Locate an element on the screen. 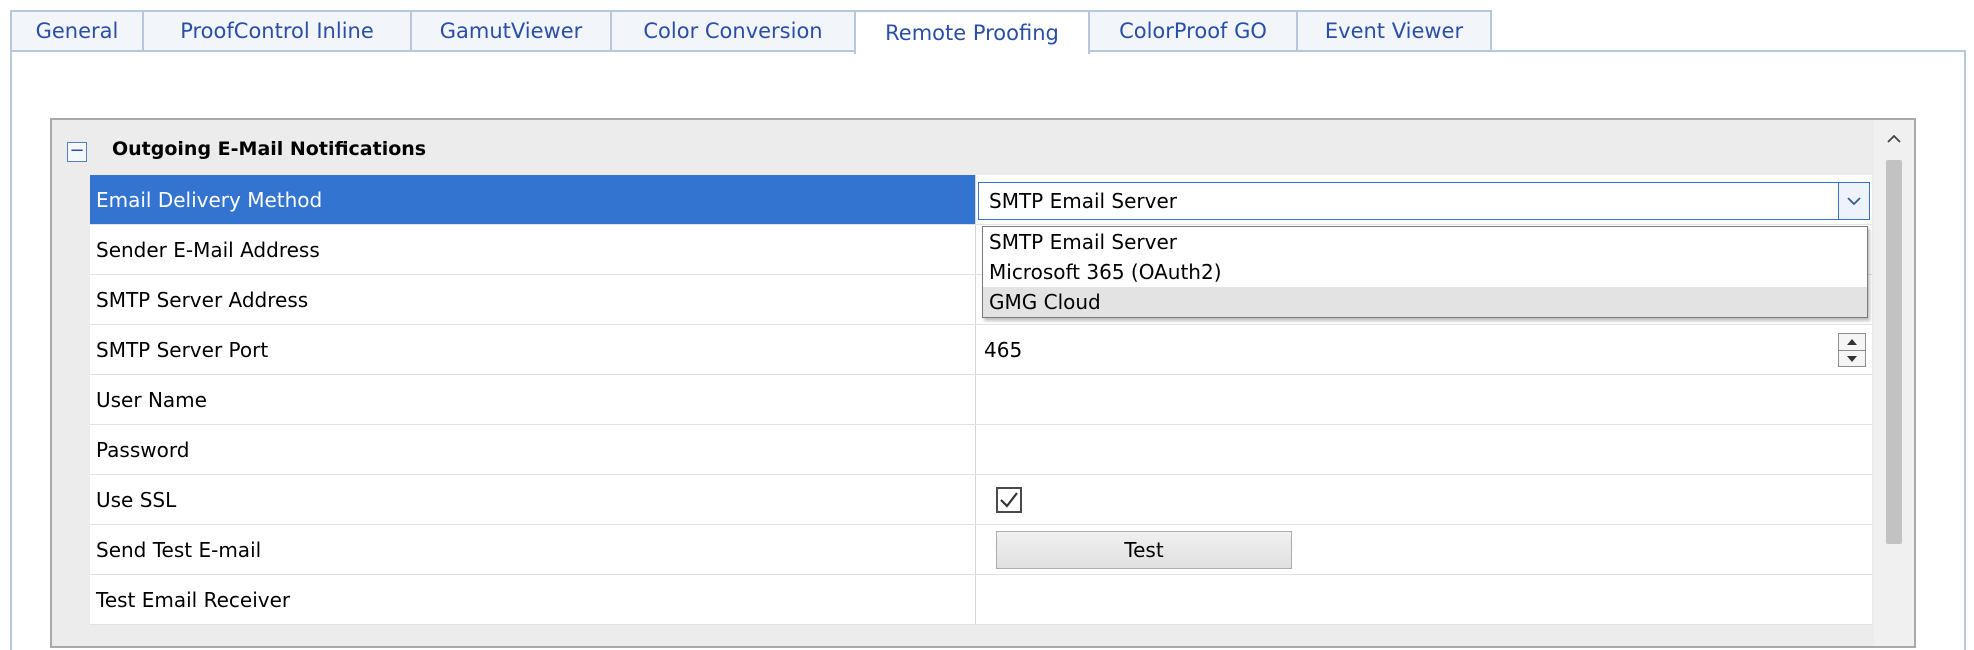  tab-general: General is located at coordinates (77, 30).